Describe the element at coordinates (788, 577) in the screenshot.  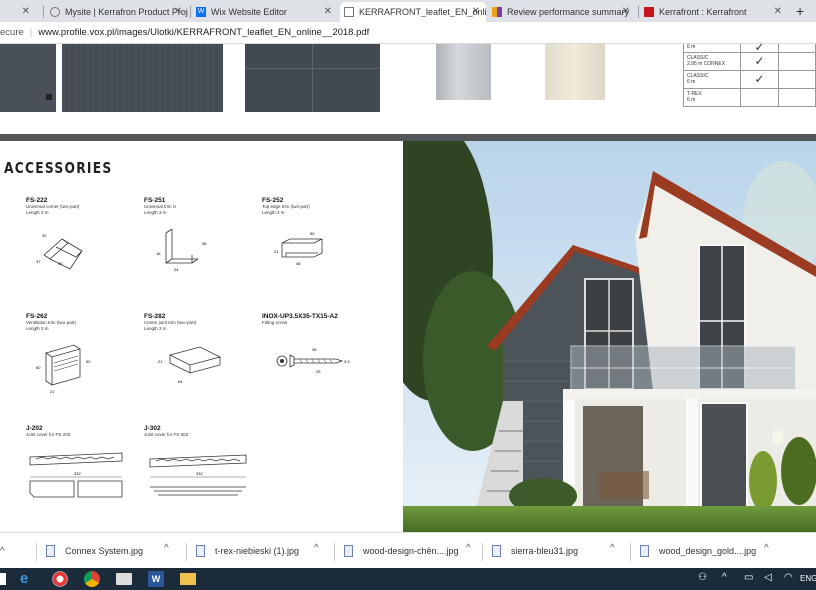
I see `wifi-icon: ◠` at that location.